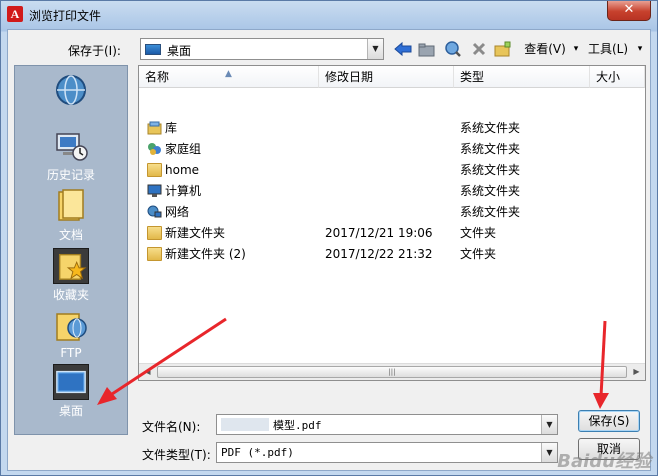  I want to click on filename-value: 模型.pdf, so click(297, 425).